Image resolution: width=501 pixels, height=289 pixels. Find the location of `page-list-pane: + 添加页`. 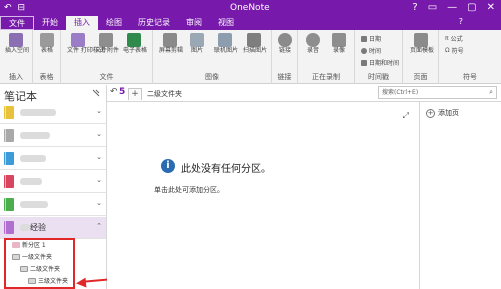

page-list-pane: + 添加页 is located at coordinates (460, 195).